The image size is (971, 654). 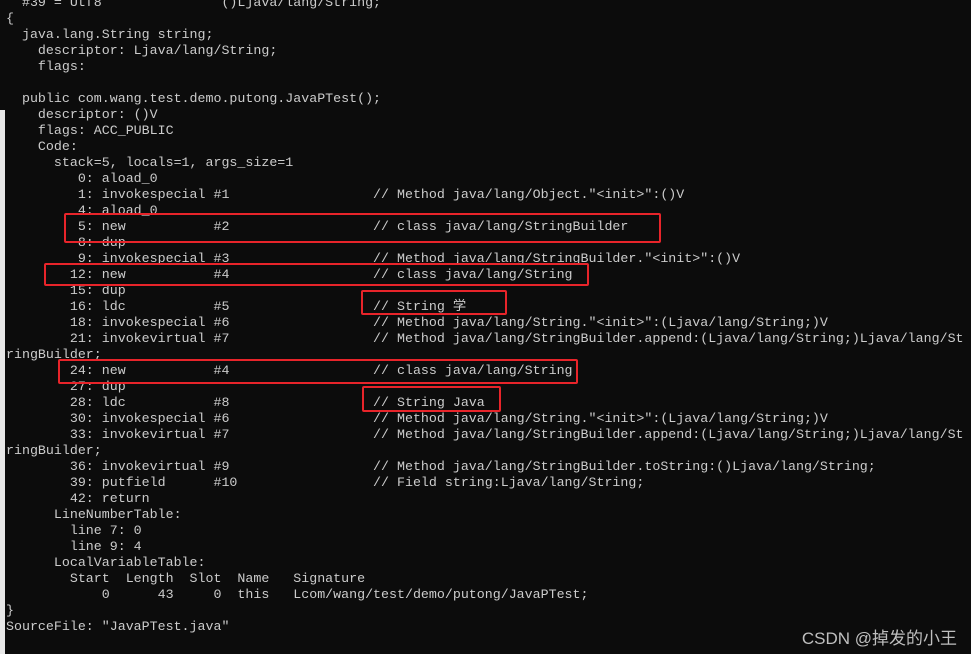 What do you see at coordinates (142, 50) in the screenshot?
I see `terminal-line: descriptor: Ljava/lang/String;` at bounding box center [142, 50].